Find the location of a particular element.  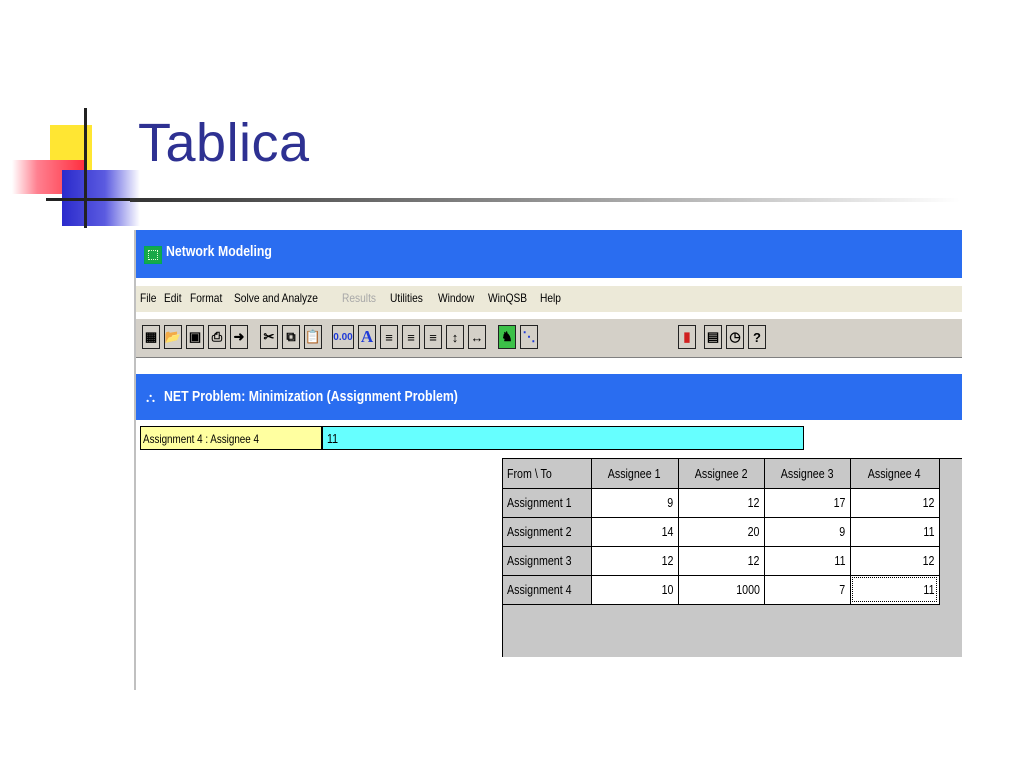

table-row: Assignment 1 9 12 17 12 is located at coordinates (721, 503).